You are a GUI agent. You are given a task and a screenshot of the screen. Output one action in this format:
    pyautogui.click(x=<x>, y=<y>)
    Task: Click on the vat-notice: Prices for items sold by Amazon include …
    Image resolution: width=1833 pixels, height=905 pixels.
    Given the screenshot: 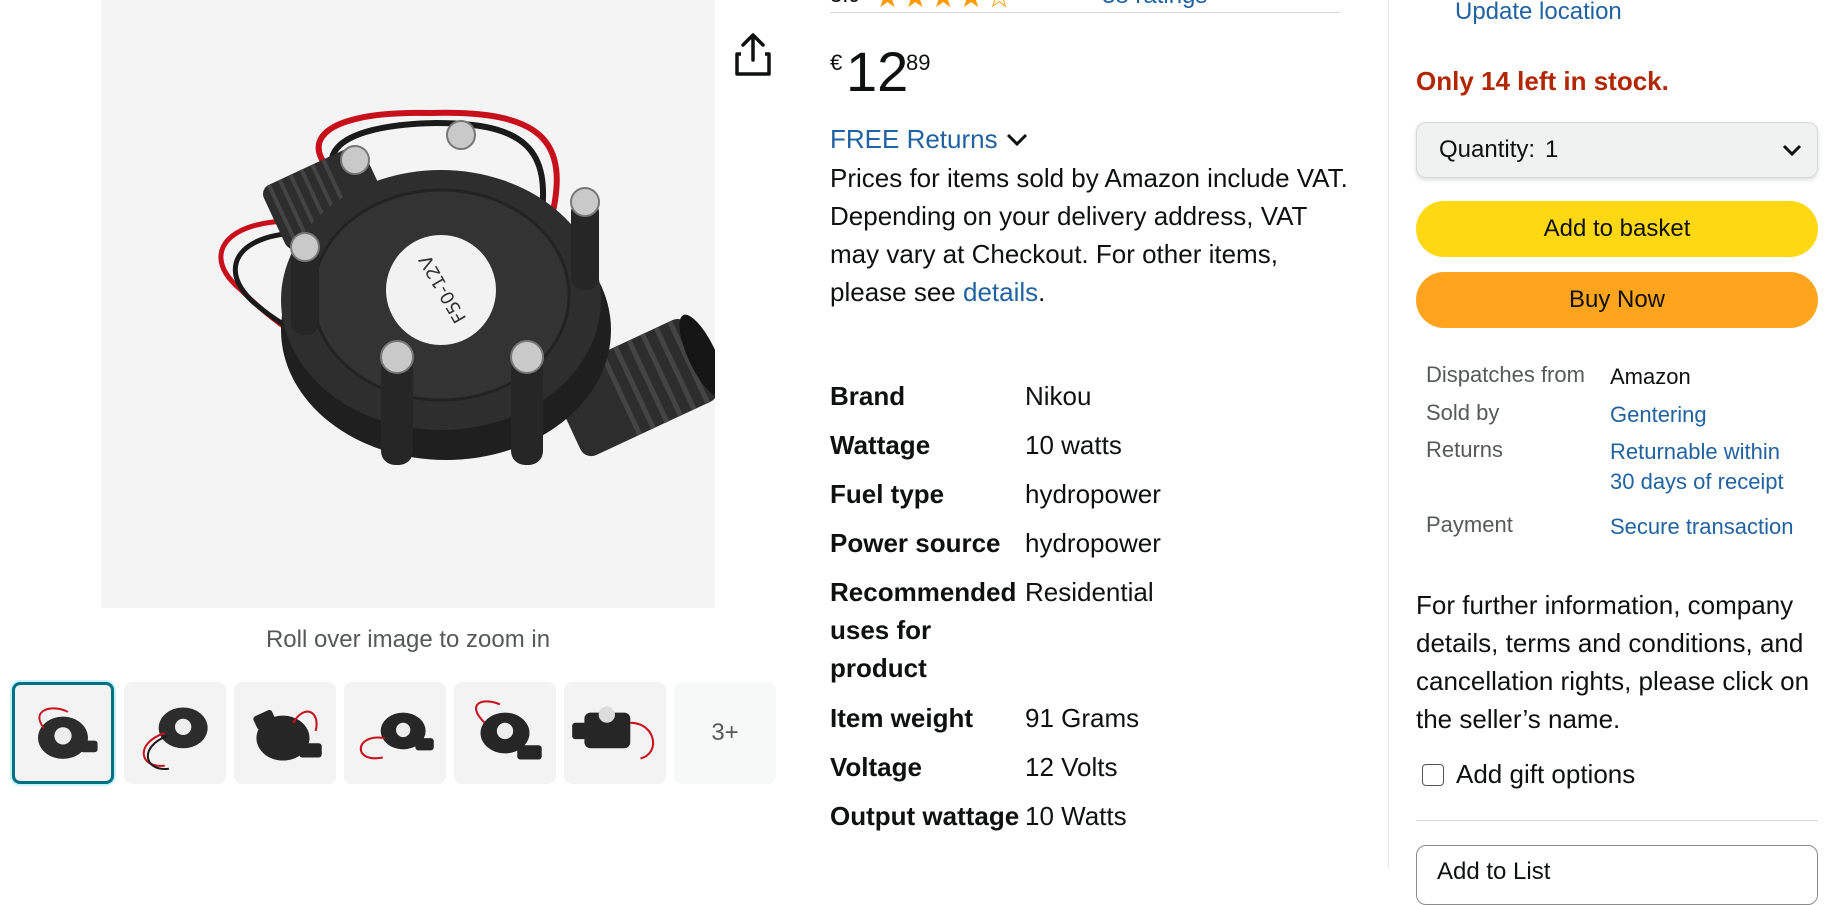 What is the action you would take?
    pyautogui.click(x=1090, y=235)
    